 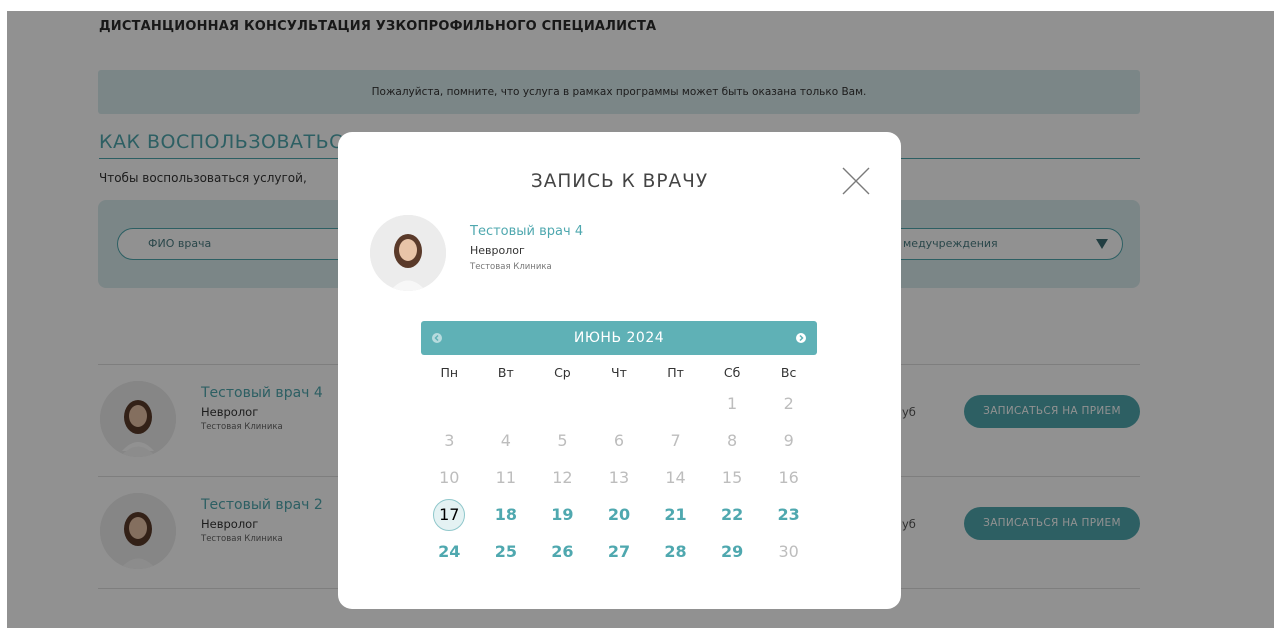 I want to click on calendar-week: 3 4 5 6 7 8 9, so click(x=619, y=440).